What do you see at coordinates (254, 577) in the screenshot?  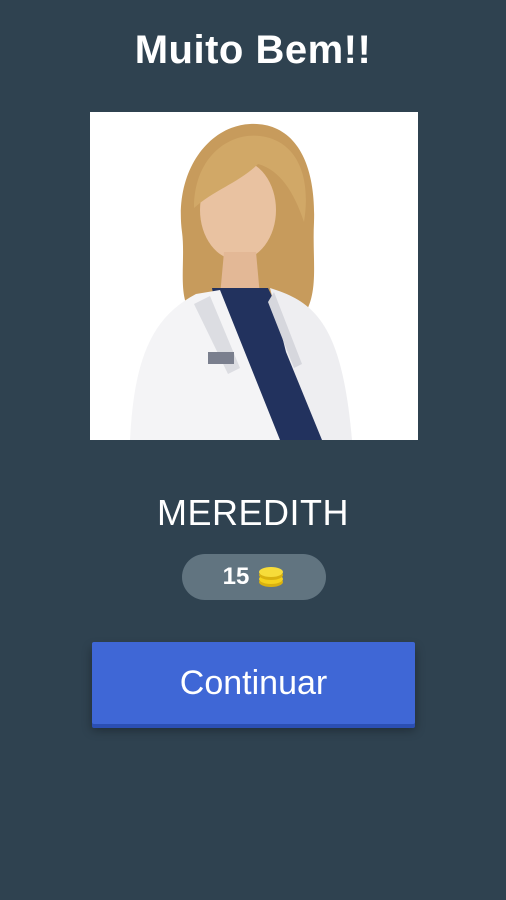 I see `coin-reward-badge: 15` at bounding box center [254, 577].